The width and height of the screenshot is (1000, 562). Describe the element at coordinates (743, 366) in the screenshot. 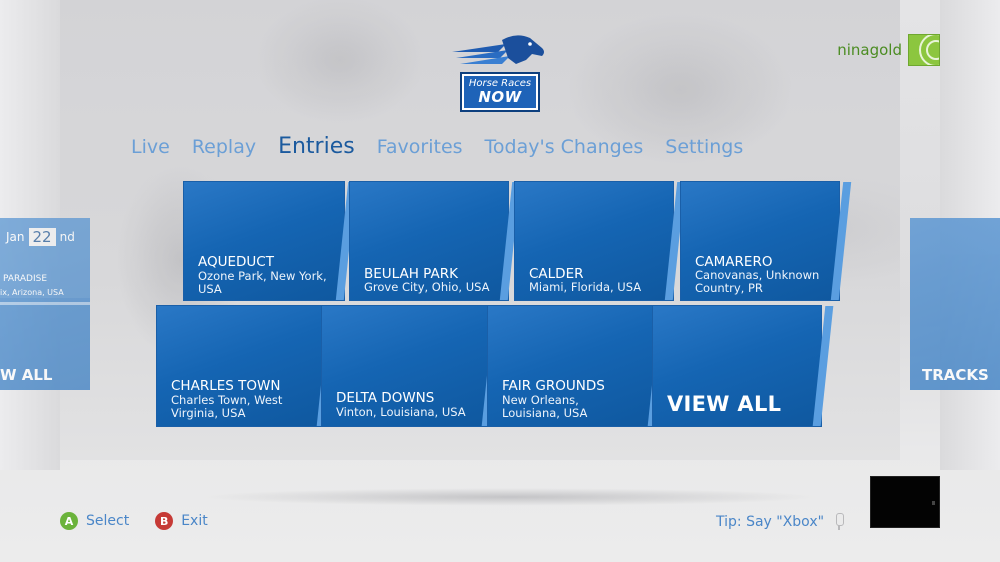

I see `view-all-tile: VIEW ALL` at that location.